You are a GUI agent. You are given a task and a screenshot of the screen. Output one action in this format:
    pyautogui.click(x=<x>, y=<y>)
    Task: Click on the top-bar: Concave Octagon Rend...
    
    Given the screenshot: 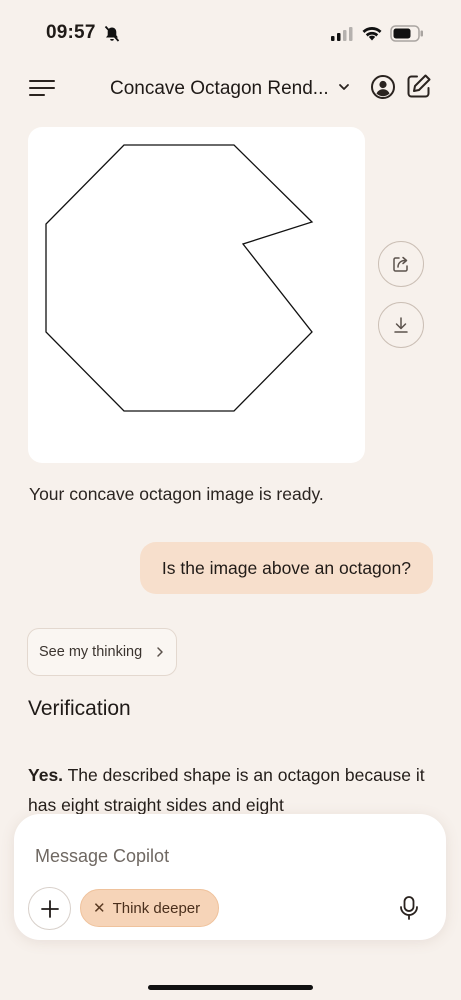 What is the action you would take?
    pyautogui.click(x=230, y=88)
    